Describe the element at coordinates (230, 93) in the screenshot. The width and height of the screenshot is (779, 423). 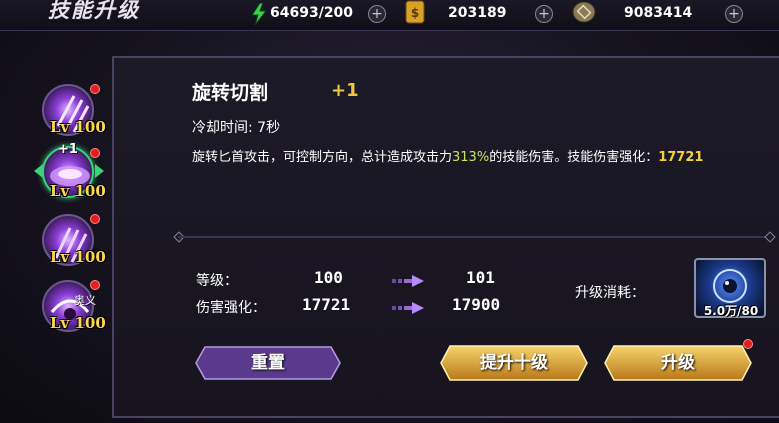
I see `skill-name: 旋转切割` at that location.